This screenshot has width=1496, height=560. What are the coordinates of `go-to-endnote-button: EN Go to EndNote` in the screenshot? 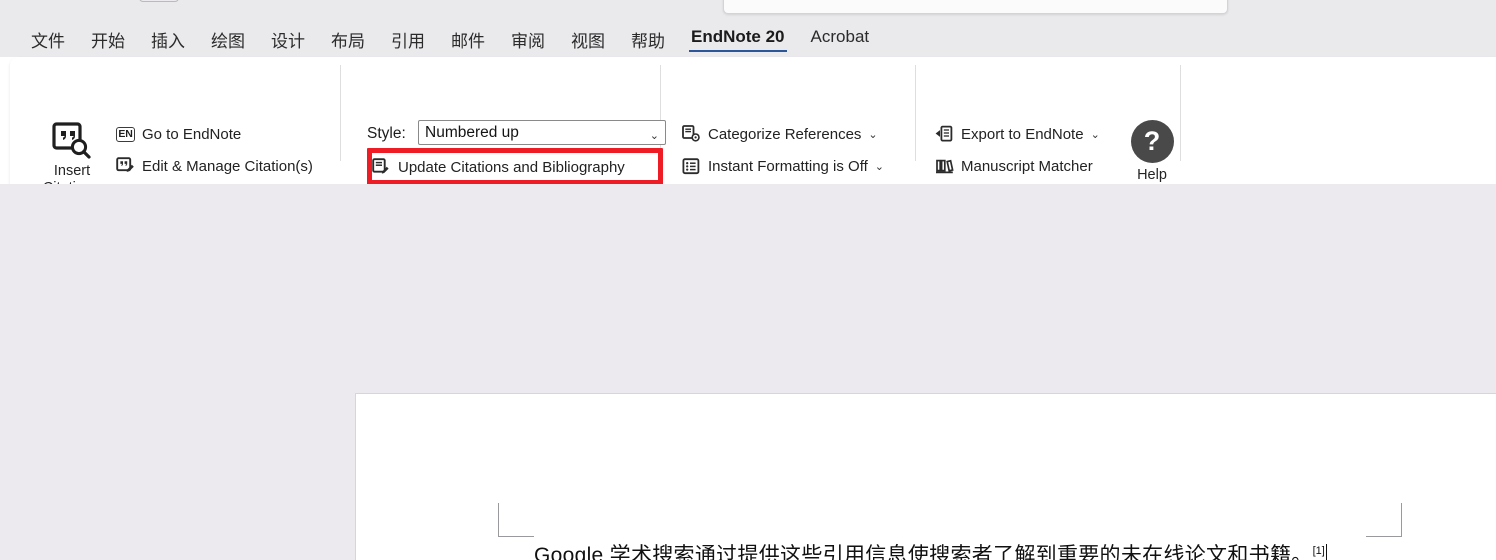 It's located at (178, 134).